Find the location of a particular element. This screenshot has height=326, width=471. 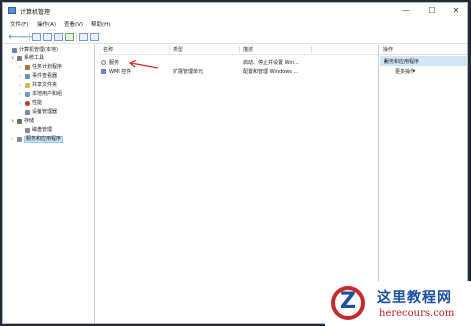

row-type: 扩展管理单元 is located at coordinates (188, 72).